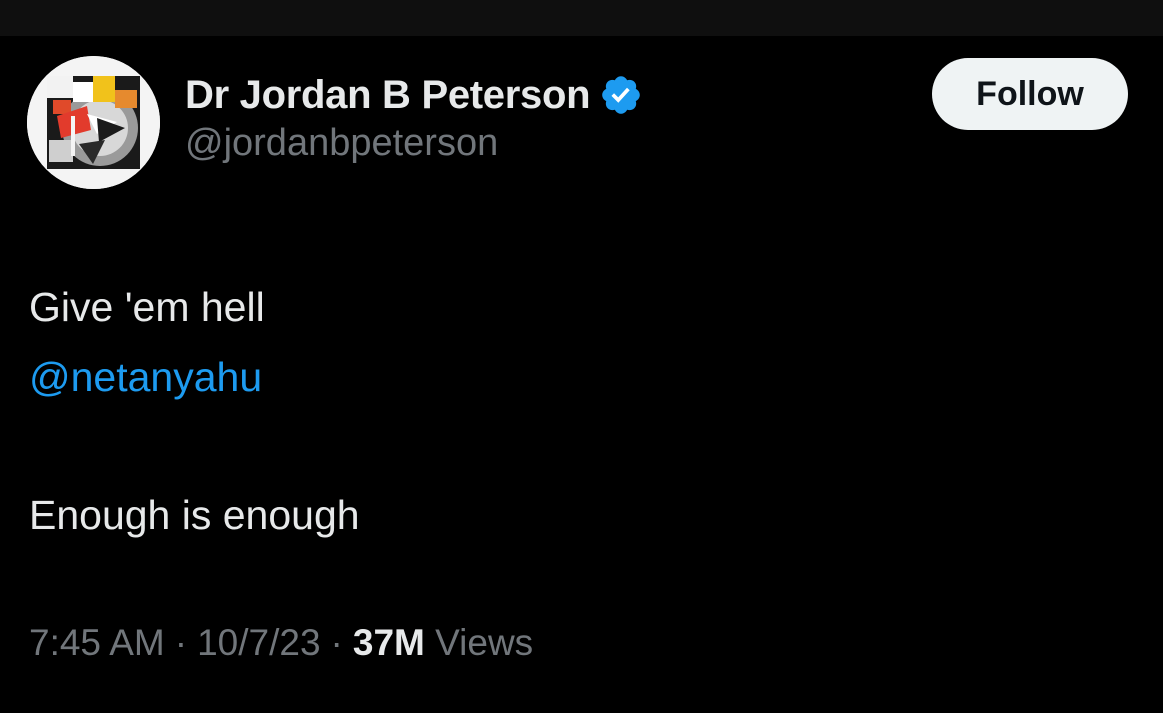  I want to click on verified-badge-icon, so click(621, 95).